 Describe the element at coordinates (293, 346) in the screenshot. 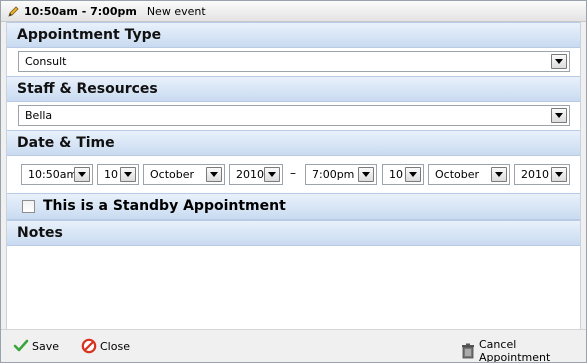

I see `dialog-footer: Save Close Cancel Appointment` at that location.